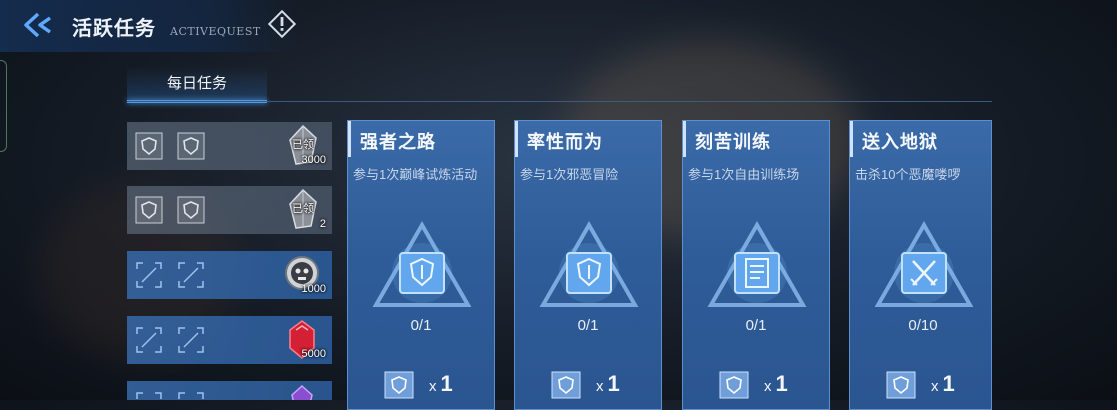  I want to click on quest-description: 参与1次巅峰试炼活动, so click(415, 174).